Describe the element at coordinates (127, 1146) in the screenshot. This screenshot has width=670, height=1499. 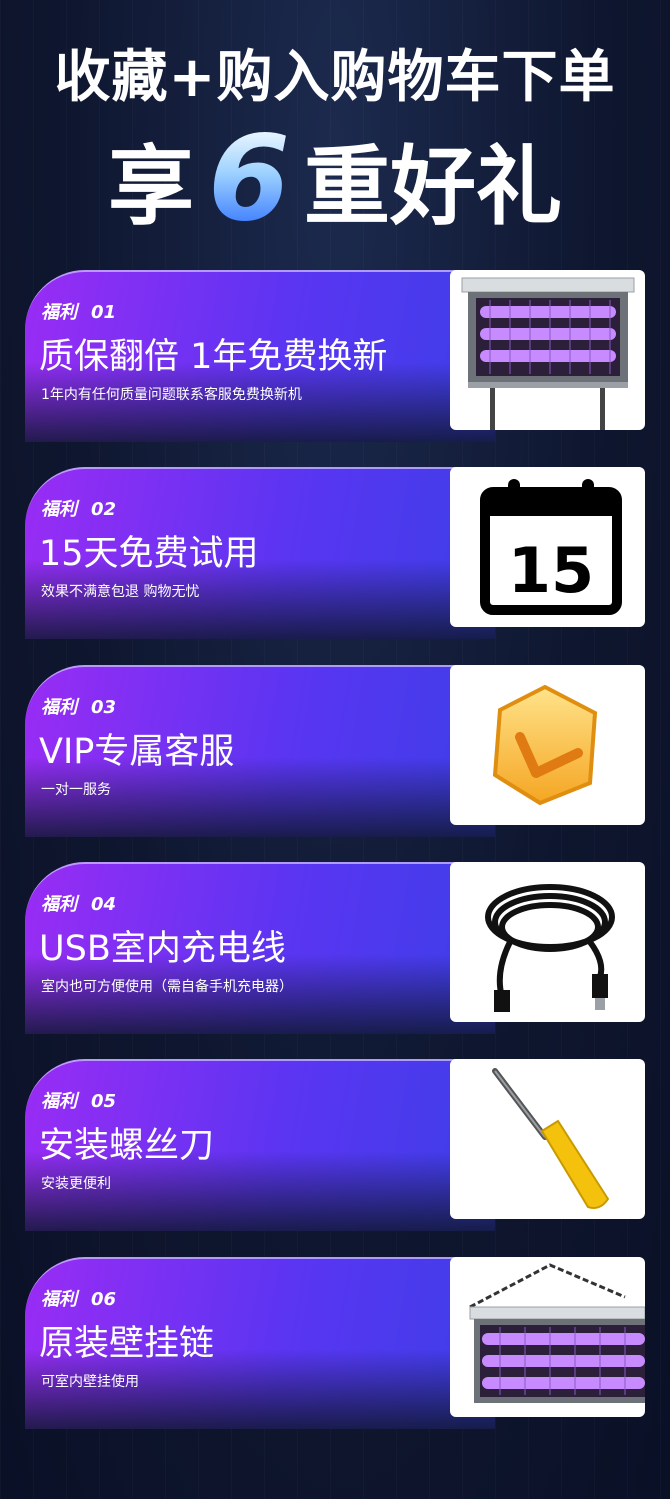
I see `benefit-title: 安装螺丝刀` at that location.